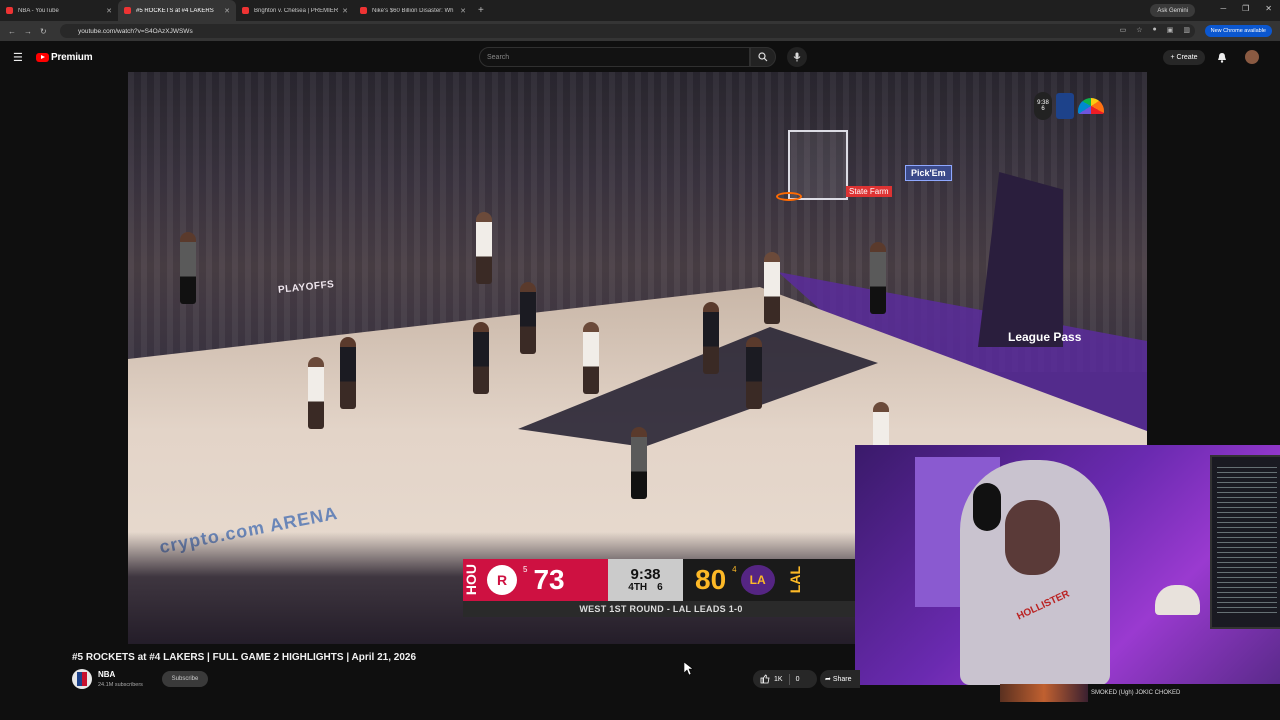  Describe the element at coordinates (549, 579) in the screenshot. I see `rockets-score: 73` at that location.